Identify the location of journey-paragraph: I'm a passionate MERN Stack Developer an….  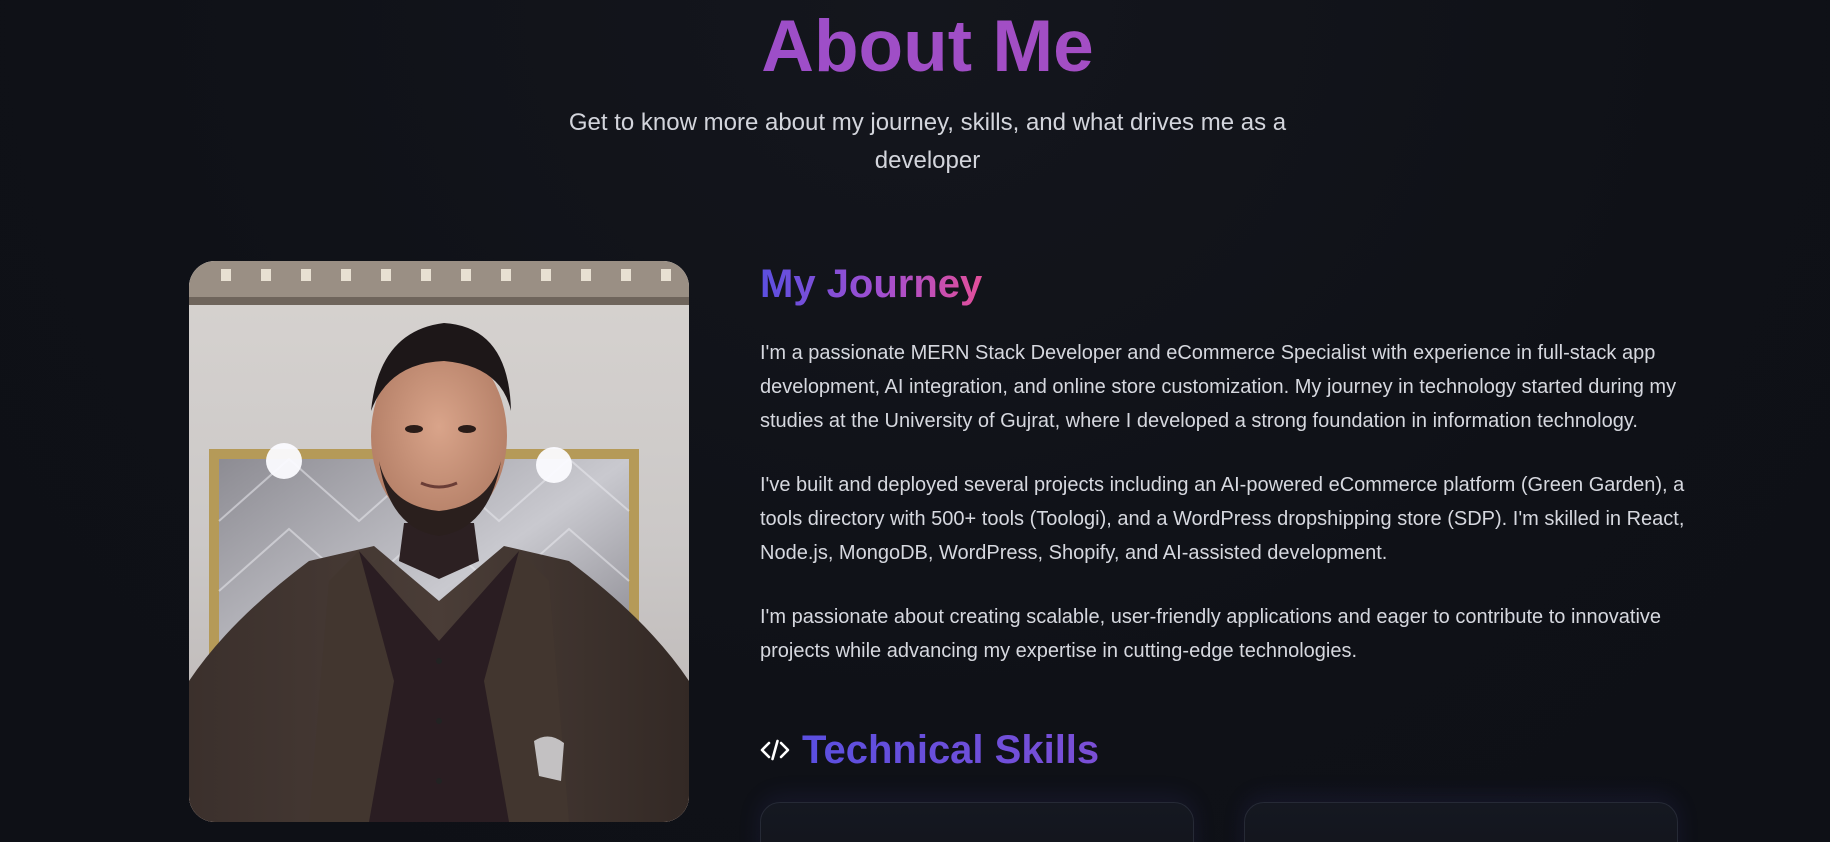
(1218, 387).